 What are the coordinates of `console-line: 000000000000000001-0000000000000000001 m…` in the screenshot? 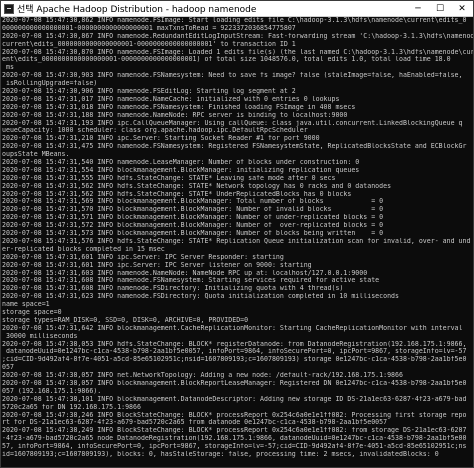 It's located at (149, 28).